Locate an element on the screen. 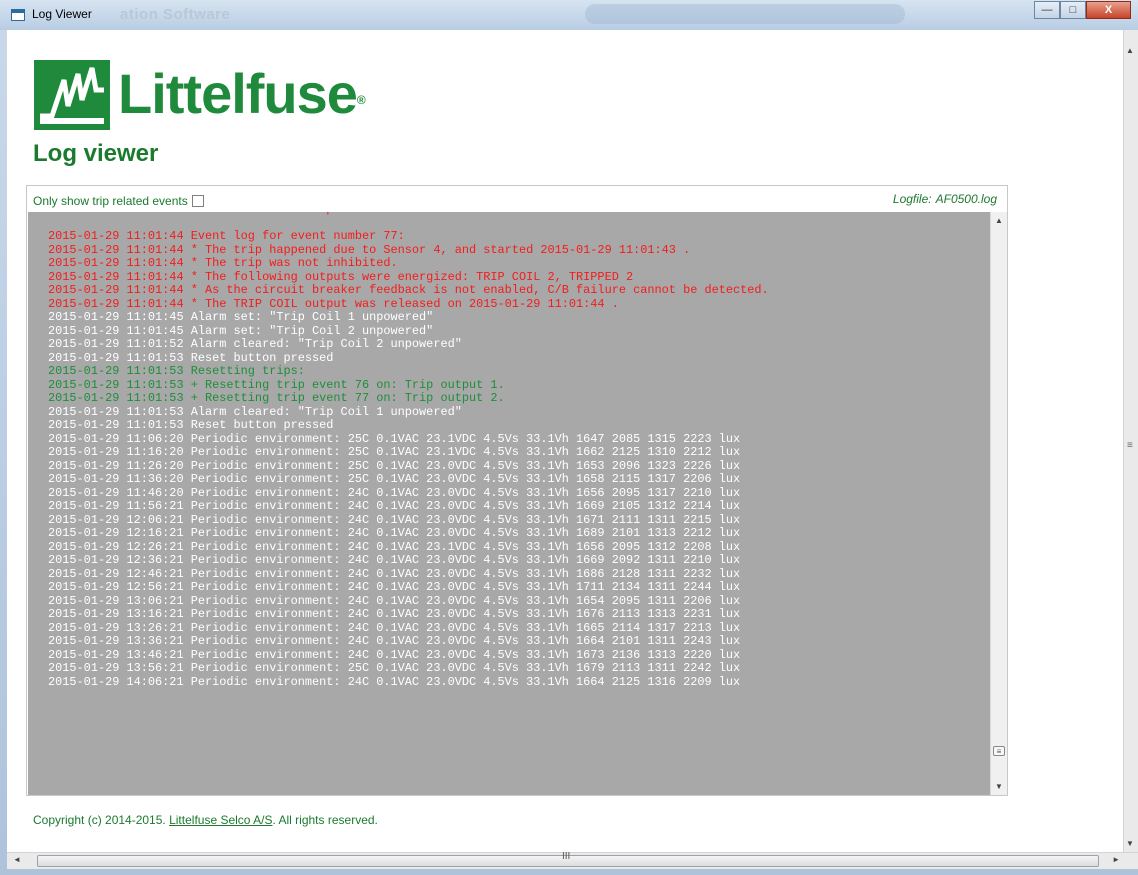  logfile-info: Logfile: AF0500.log is located at coordinates (943, 199).